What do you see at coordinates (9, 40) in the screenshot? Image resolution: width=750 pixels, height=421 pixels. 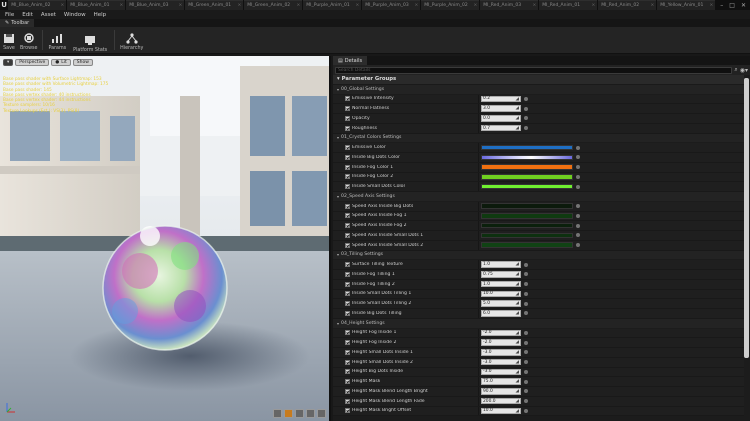 I see `save-button: Save` at bounding box center [9, 40].